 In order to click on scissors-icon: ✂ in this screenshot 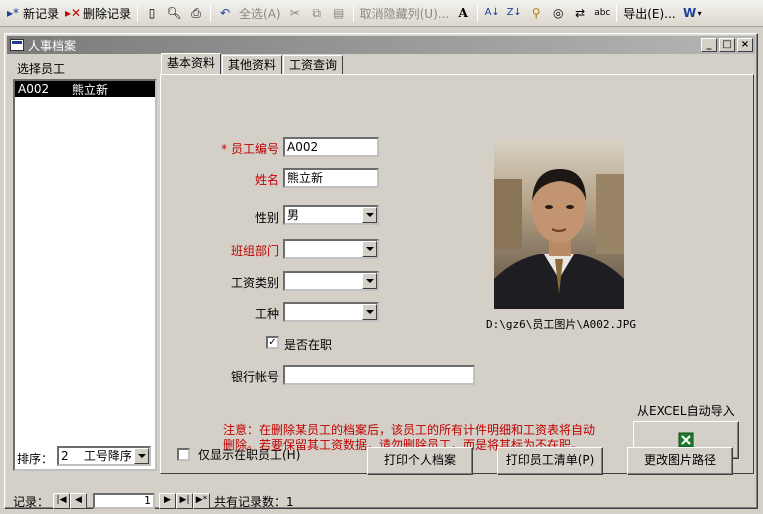, I will do `click(294, 13)`.